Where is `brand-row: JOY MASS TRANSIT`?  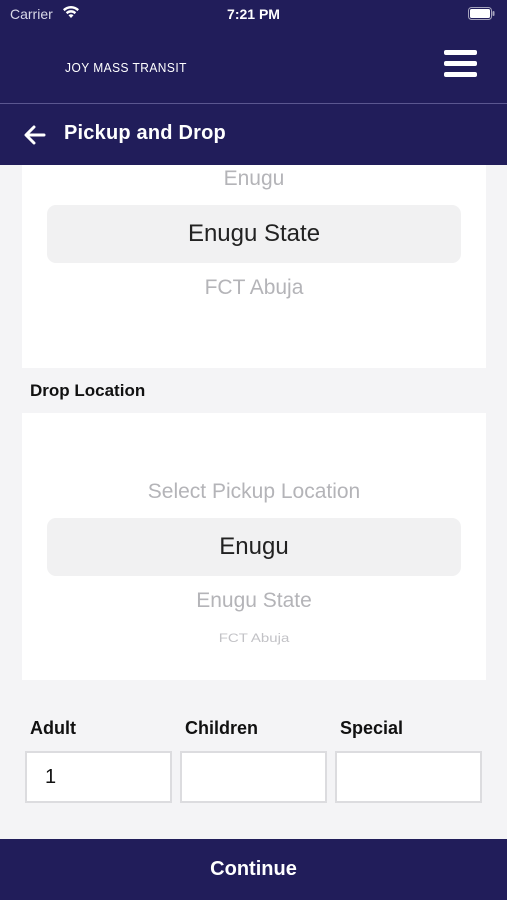
brand-row: JOY MASS TRANSIT is located at coordinates (253, 65).